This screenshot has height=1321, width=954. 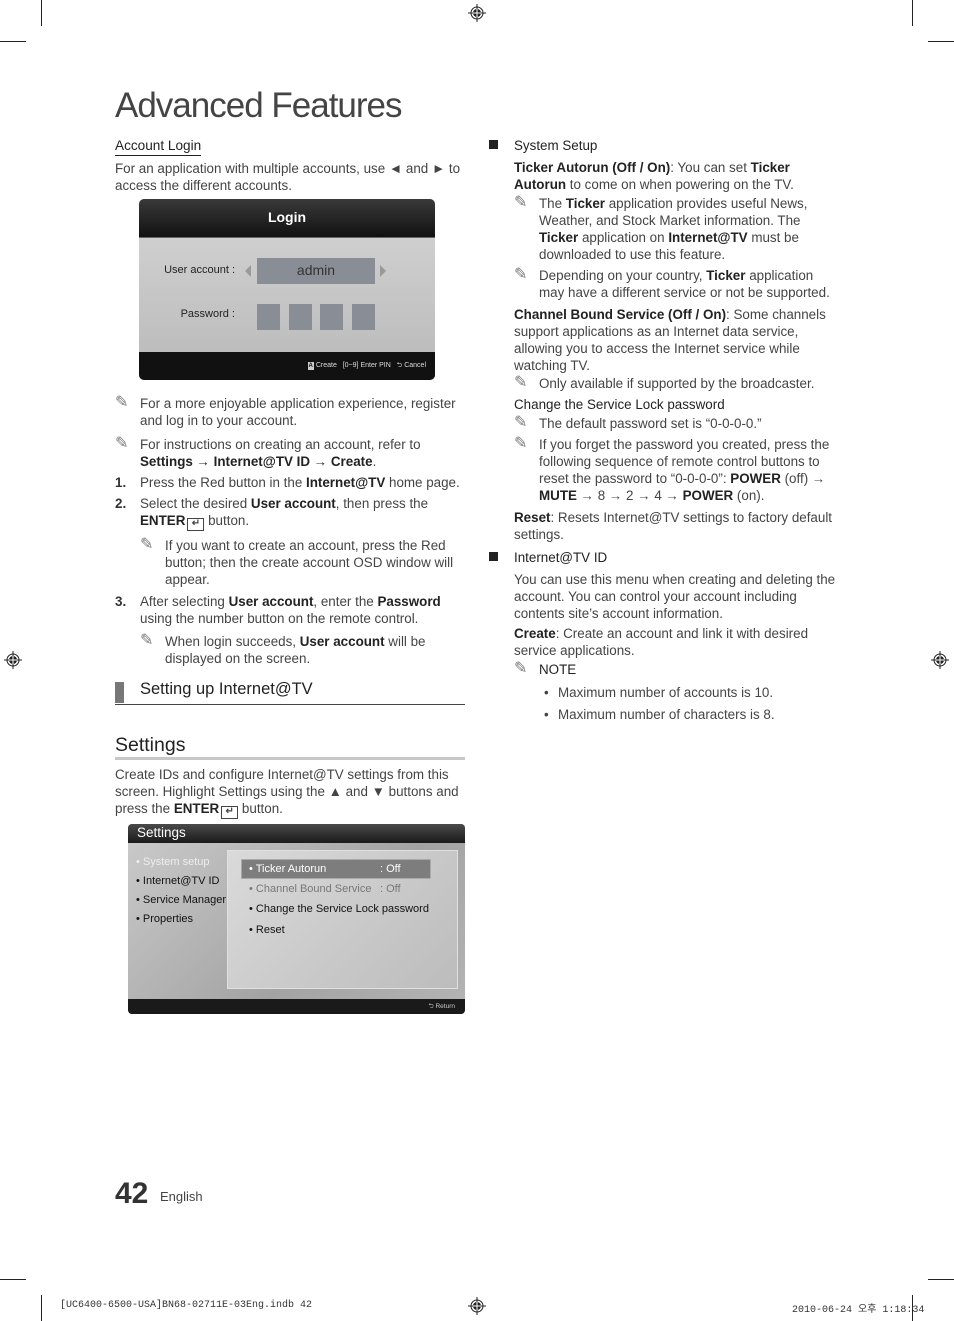 What do you see at coordinates (692, 714) in the screenshot?
I see `list-item: Maximum number of characters is 8.` at bounding box center [692, 714].